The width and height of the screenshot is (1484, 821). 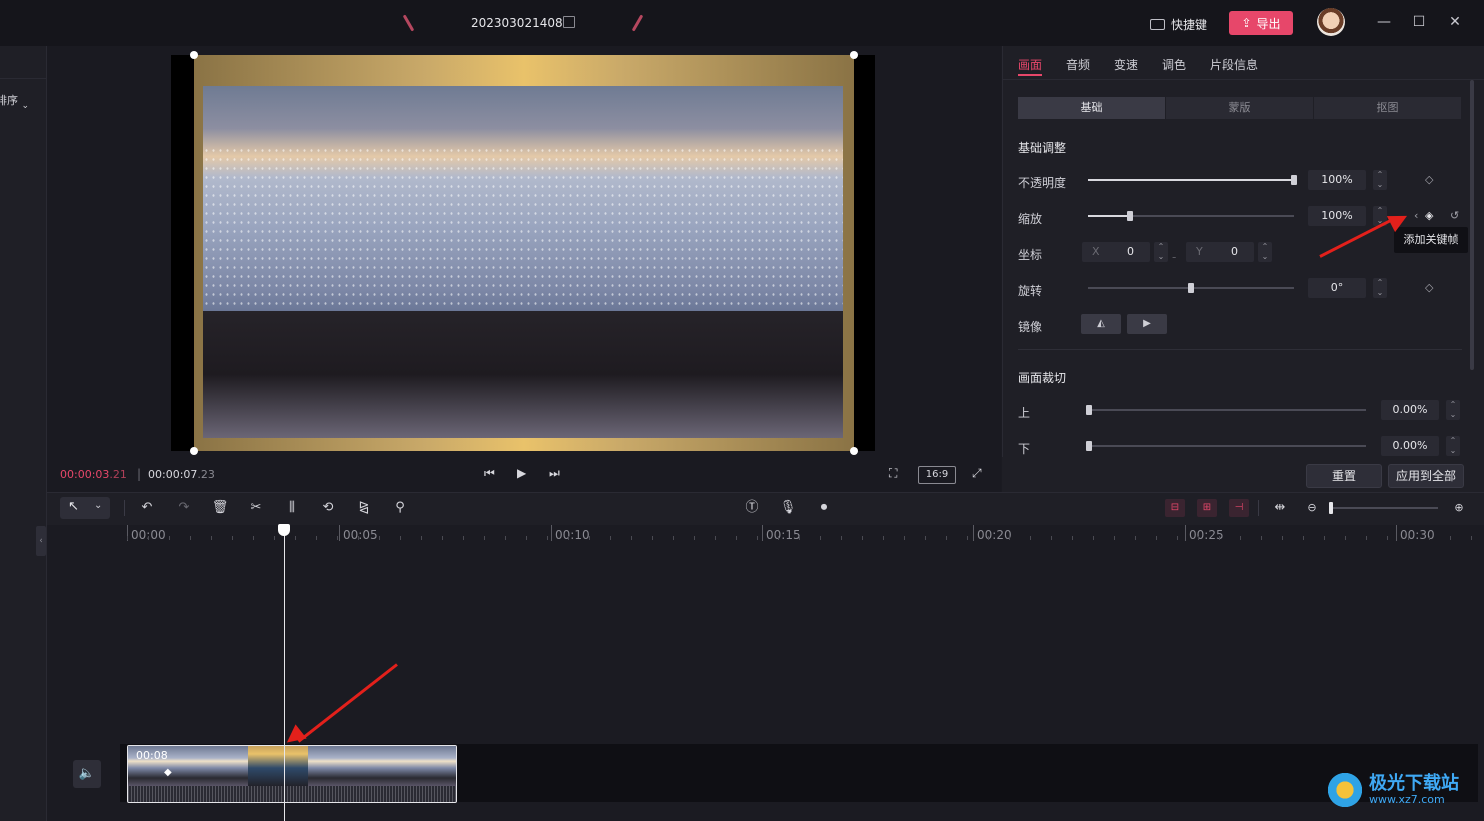 I want to click on opacity-slider, so click(x=1191, y=180).